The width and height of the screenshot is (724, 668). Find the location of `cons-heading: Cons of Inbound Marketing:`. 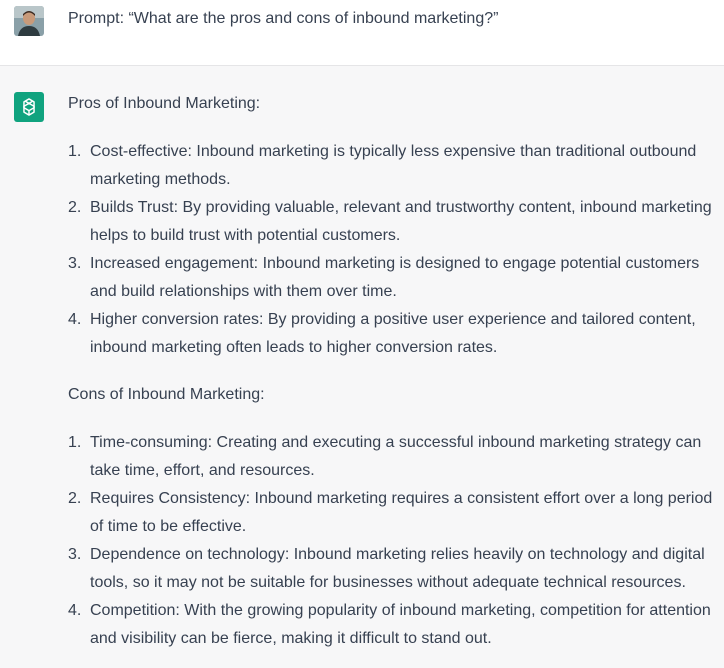

cons-heading: Cons of Inbound Marketing: is located at coordinates (166, 394).